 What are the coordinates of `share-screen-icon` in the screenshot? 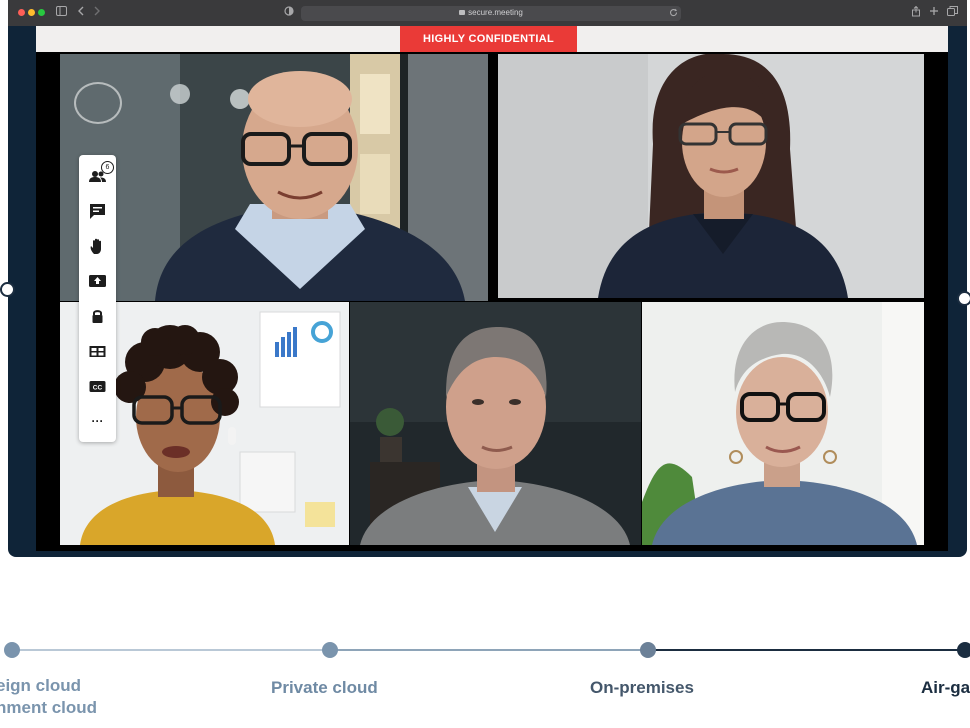 It's located at (97, 281).